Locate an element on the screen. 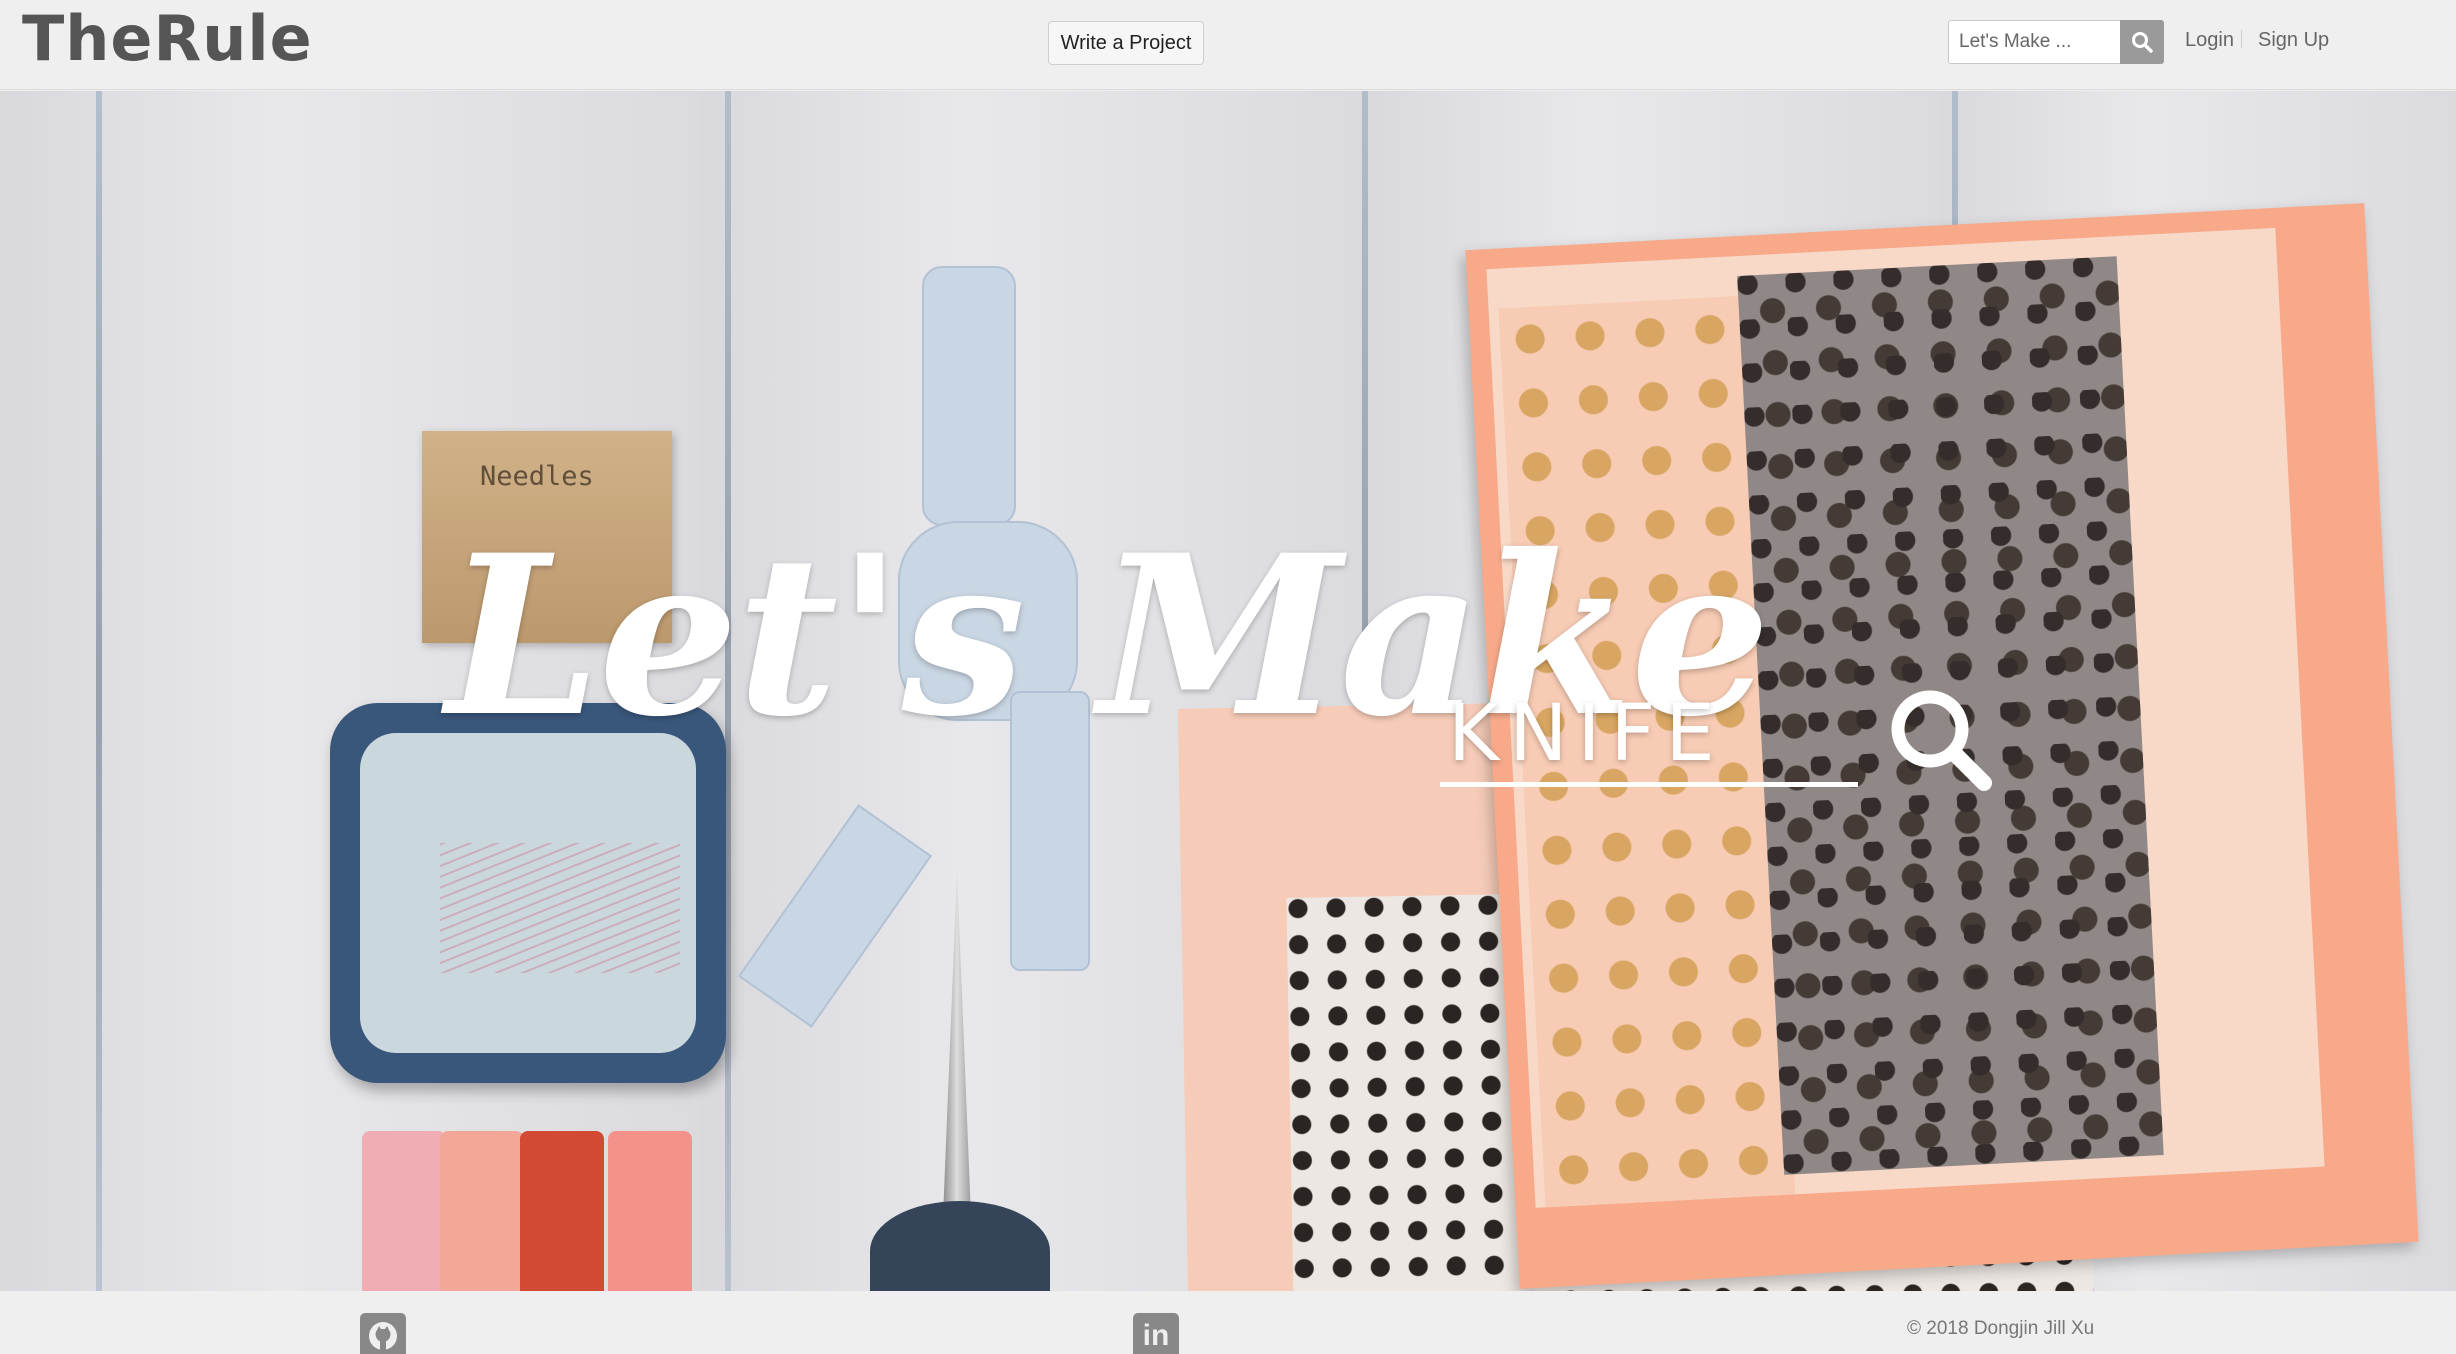 Image resolution: width=2456 pixels, height=1354 pixels. github-icon is located at coordinates (383, 1333).